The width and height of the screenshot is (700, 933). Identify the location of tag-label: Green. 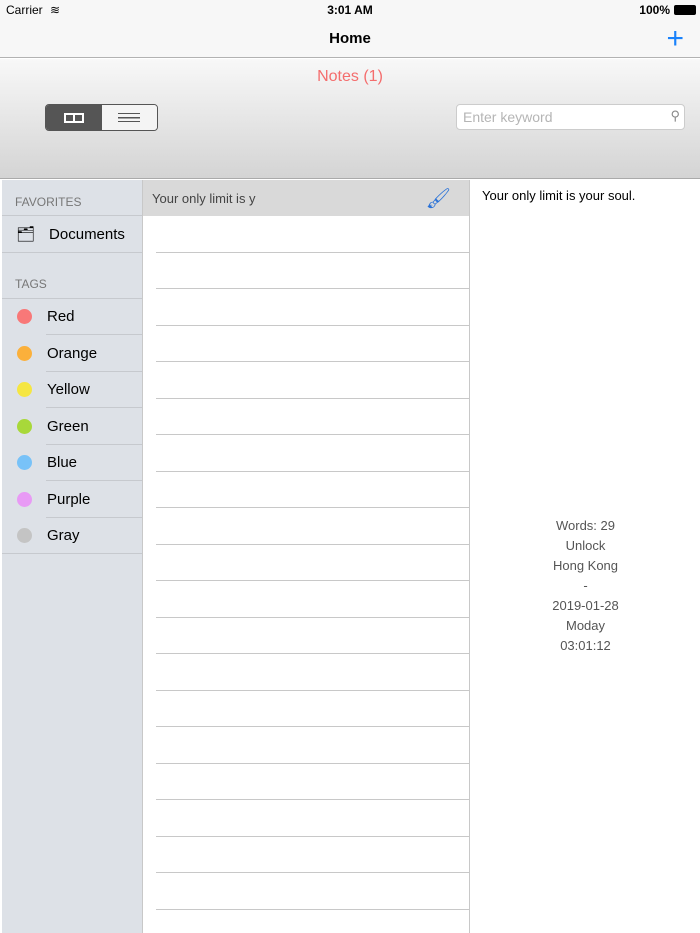
(68, 426).